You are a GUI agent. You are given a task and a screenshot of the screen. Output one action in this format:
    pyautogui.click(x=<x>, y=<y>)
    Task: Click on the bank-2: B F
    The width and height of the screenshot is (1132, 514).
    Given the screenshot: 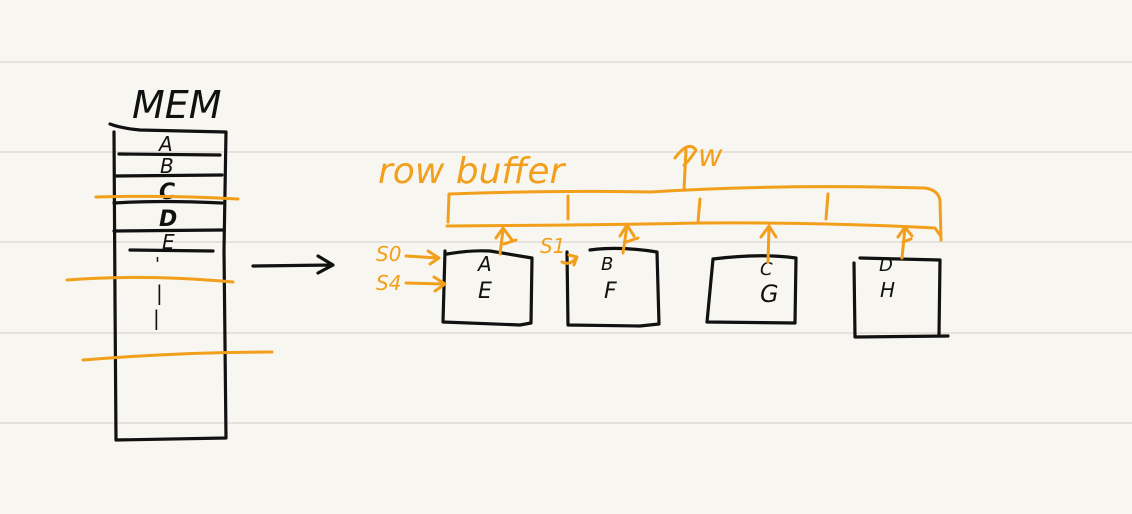 What is the action you would take?
    pyautogui.click(x=613, y=287)
    